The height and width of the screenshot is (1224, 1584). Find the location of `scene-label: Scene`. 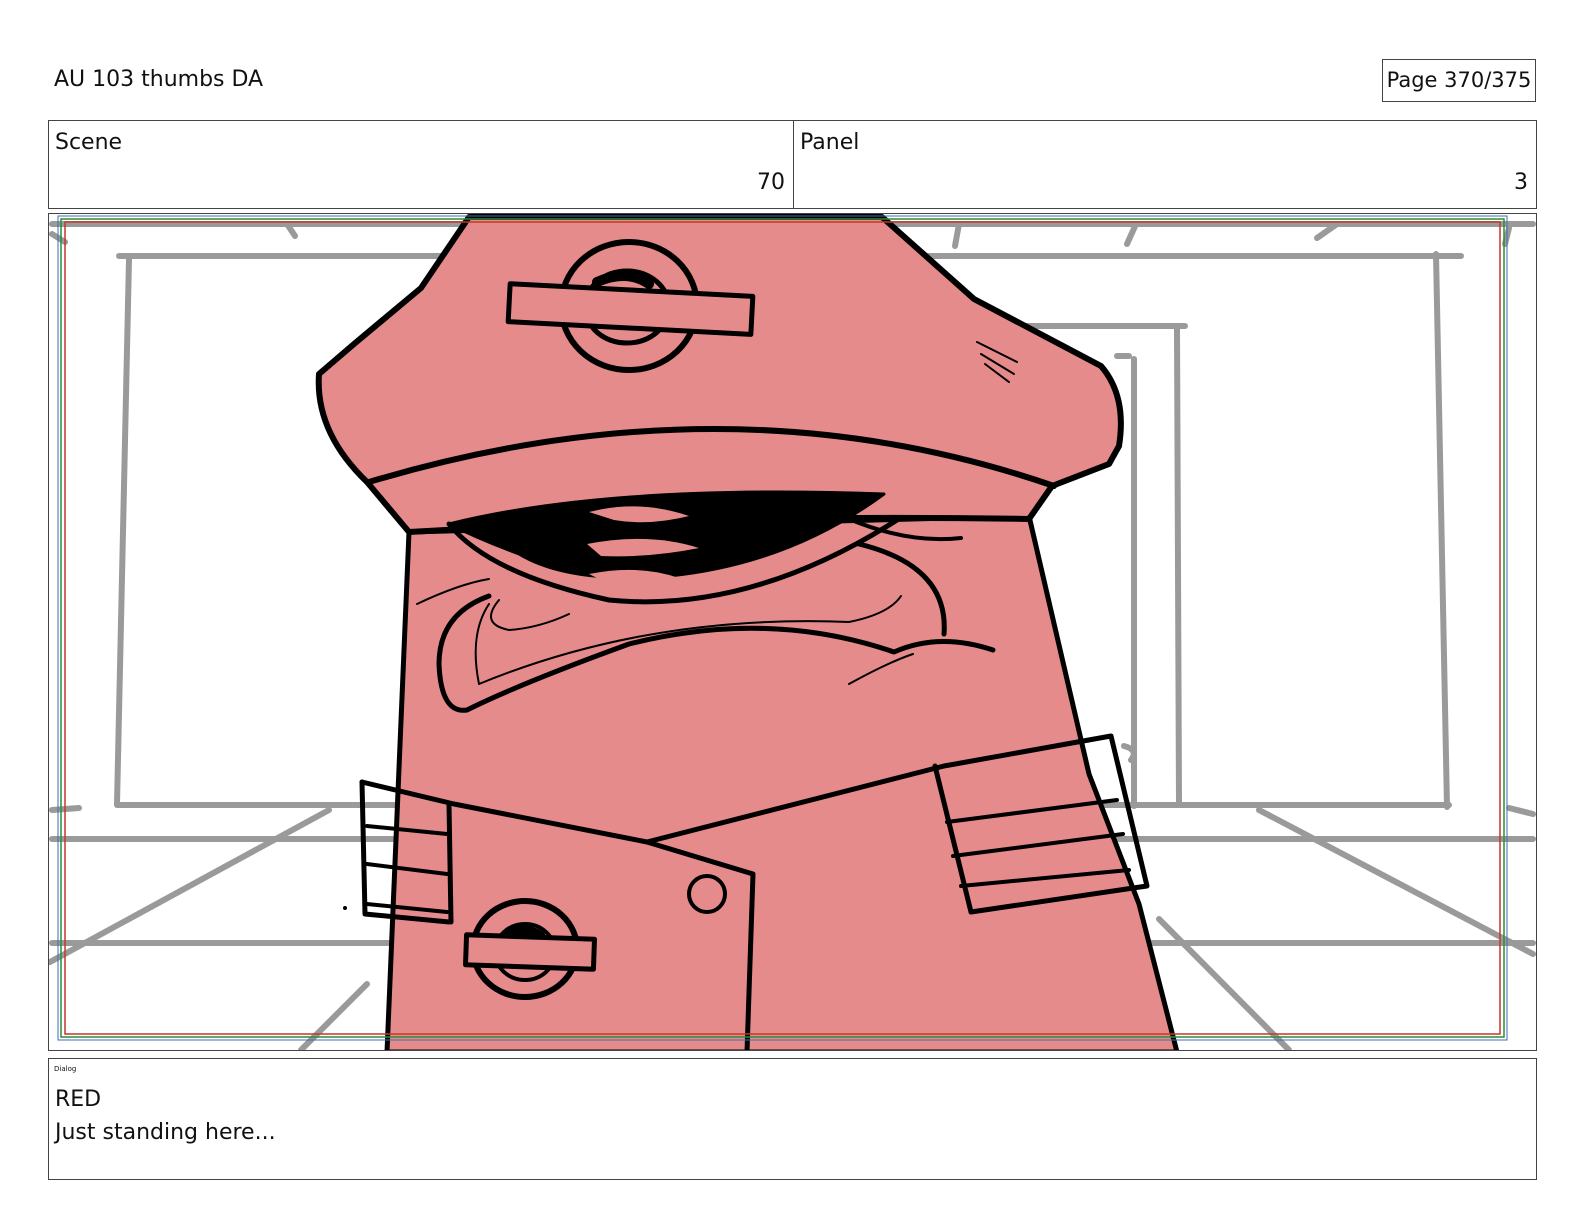

scene-label: Scene is located at coordinates (89, 142).